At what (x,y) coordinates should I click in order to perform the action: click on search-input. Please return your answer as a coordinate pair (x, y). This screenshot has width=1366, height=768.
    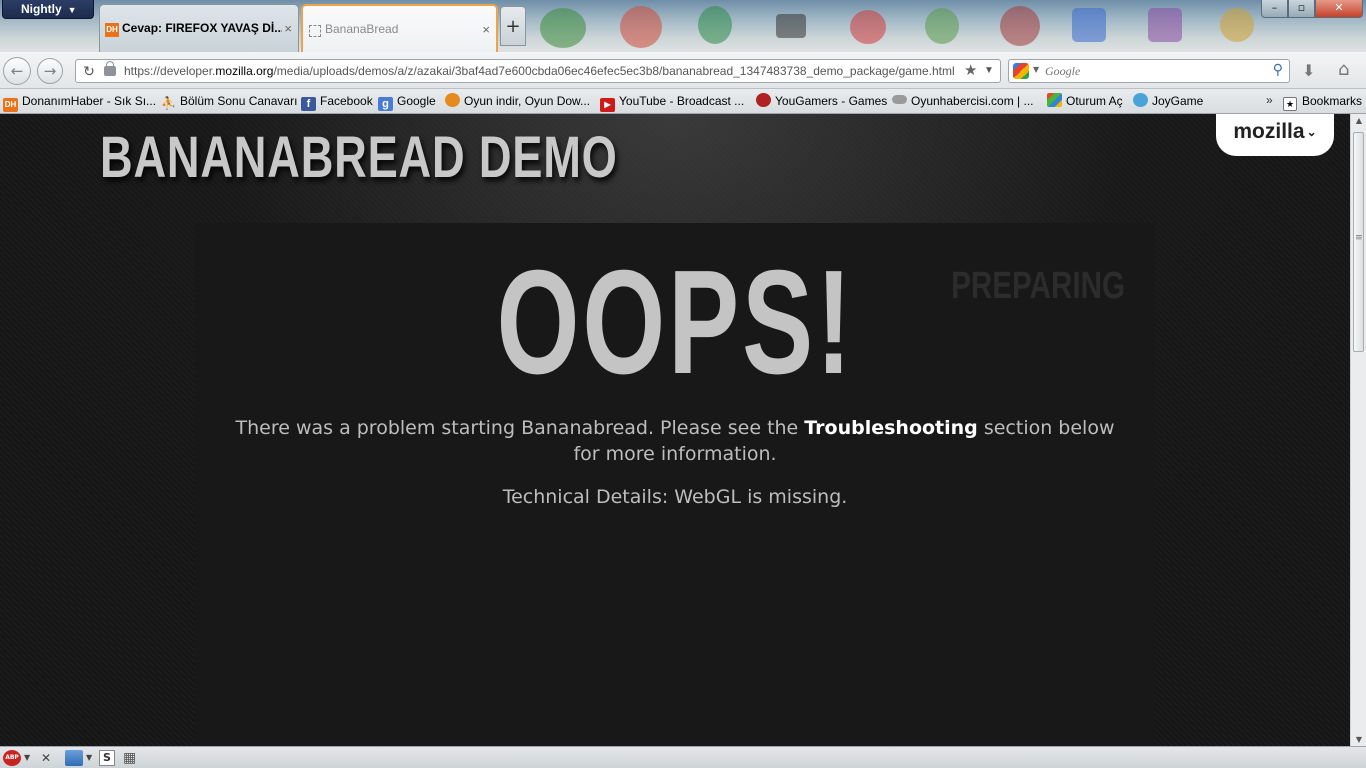
    Looking at the image, I should click on (1155, 71).